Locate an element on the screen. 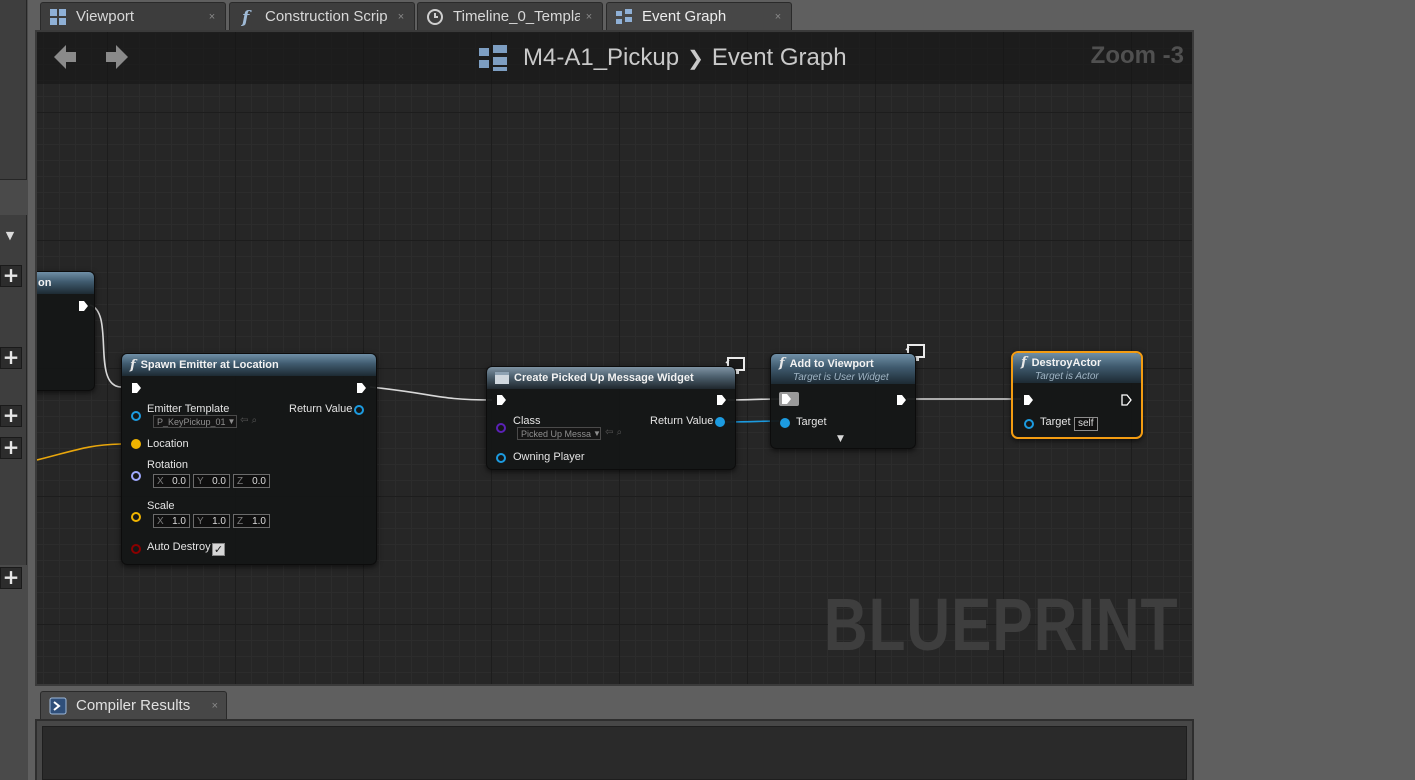 The image size is (1415, 780). class-dropdown: Picked Up Messa ▼ is located at coordinates (559, 433).